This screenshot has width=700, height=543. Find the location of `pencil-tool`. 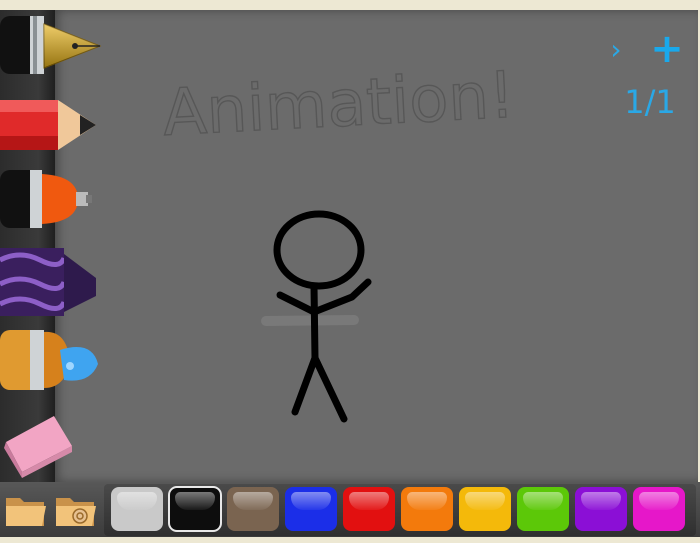

pencil-tool is located at coordinates (52, 125).